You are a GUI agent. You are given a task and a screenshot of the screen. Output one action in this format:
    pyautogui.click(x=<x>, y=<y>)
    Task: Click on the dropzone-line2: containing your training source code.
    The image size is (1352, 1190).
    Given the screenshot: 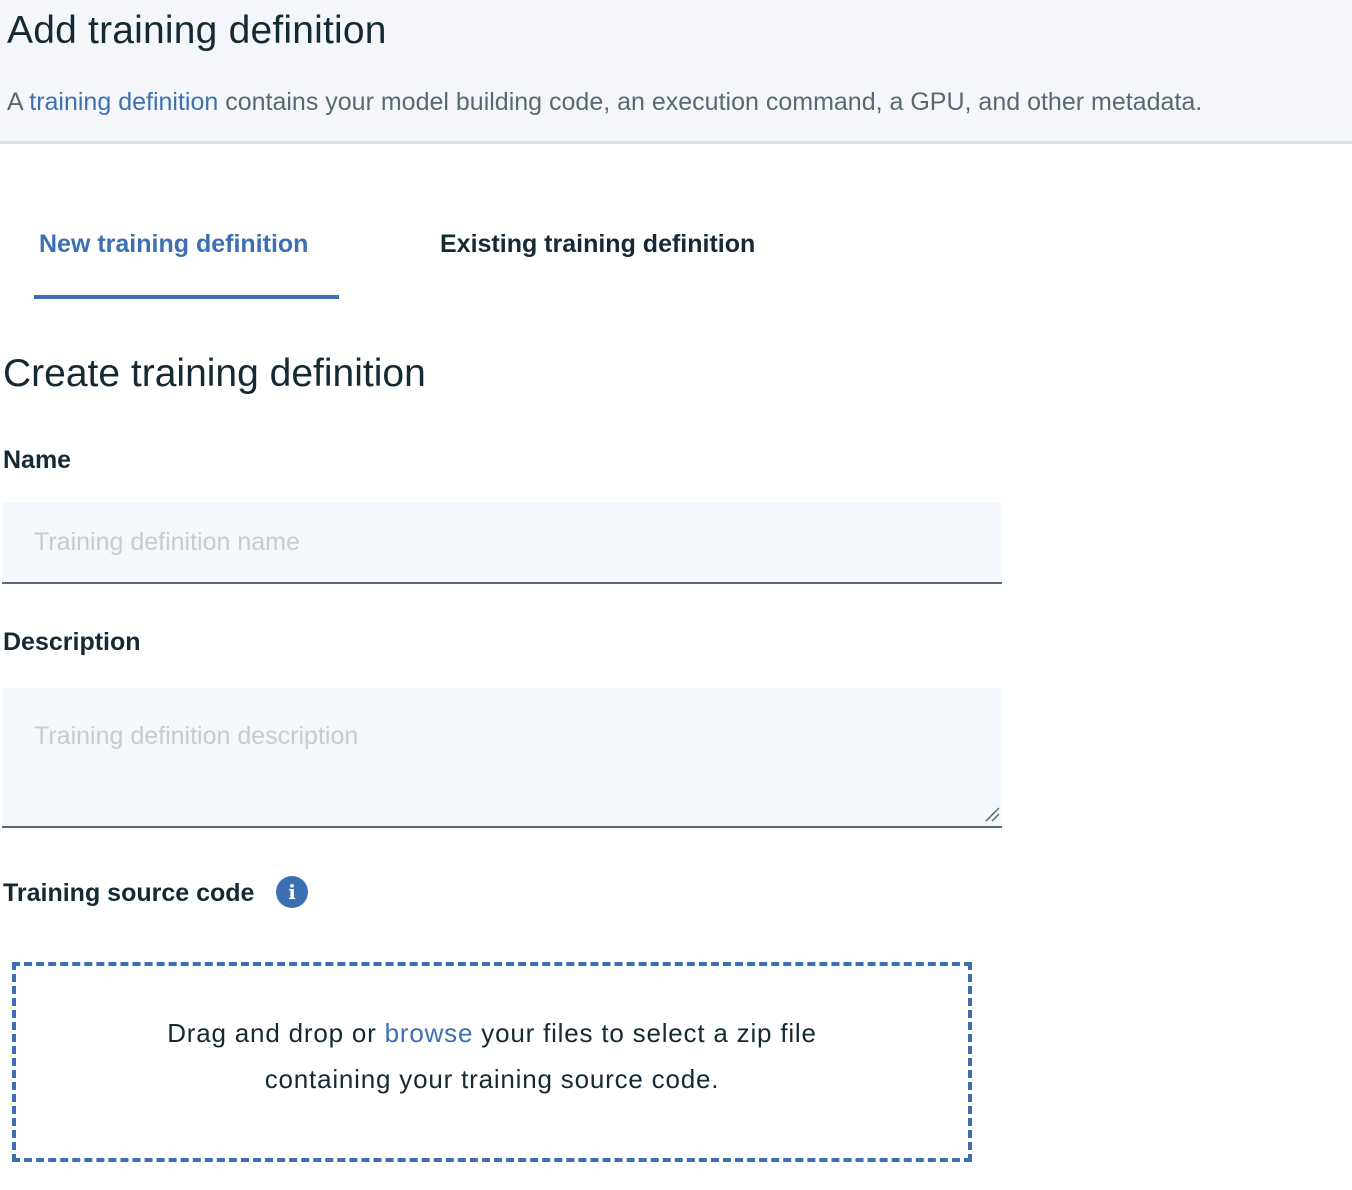 What is the action you would take?
    pyautogui.click(x=492, y=1079)
    